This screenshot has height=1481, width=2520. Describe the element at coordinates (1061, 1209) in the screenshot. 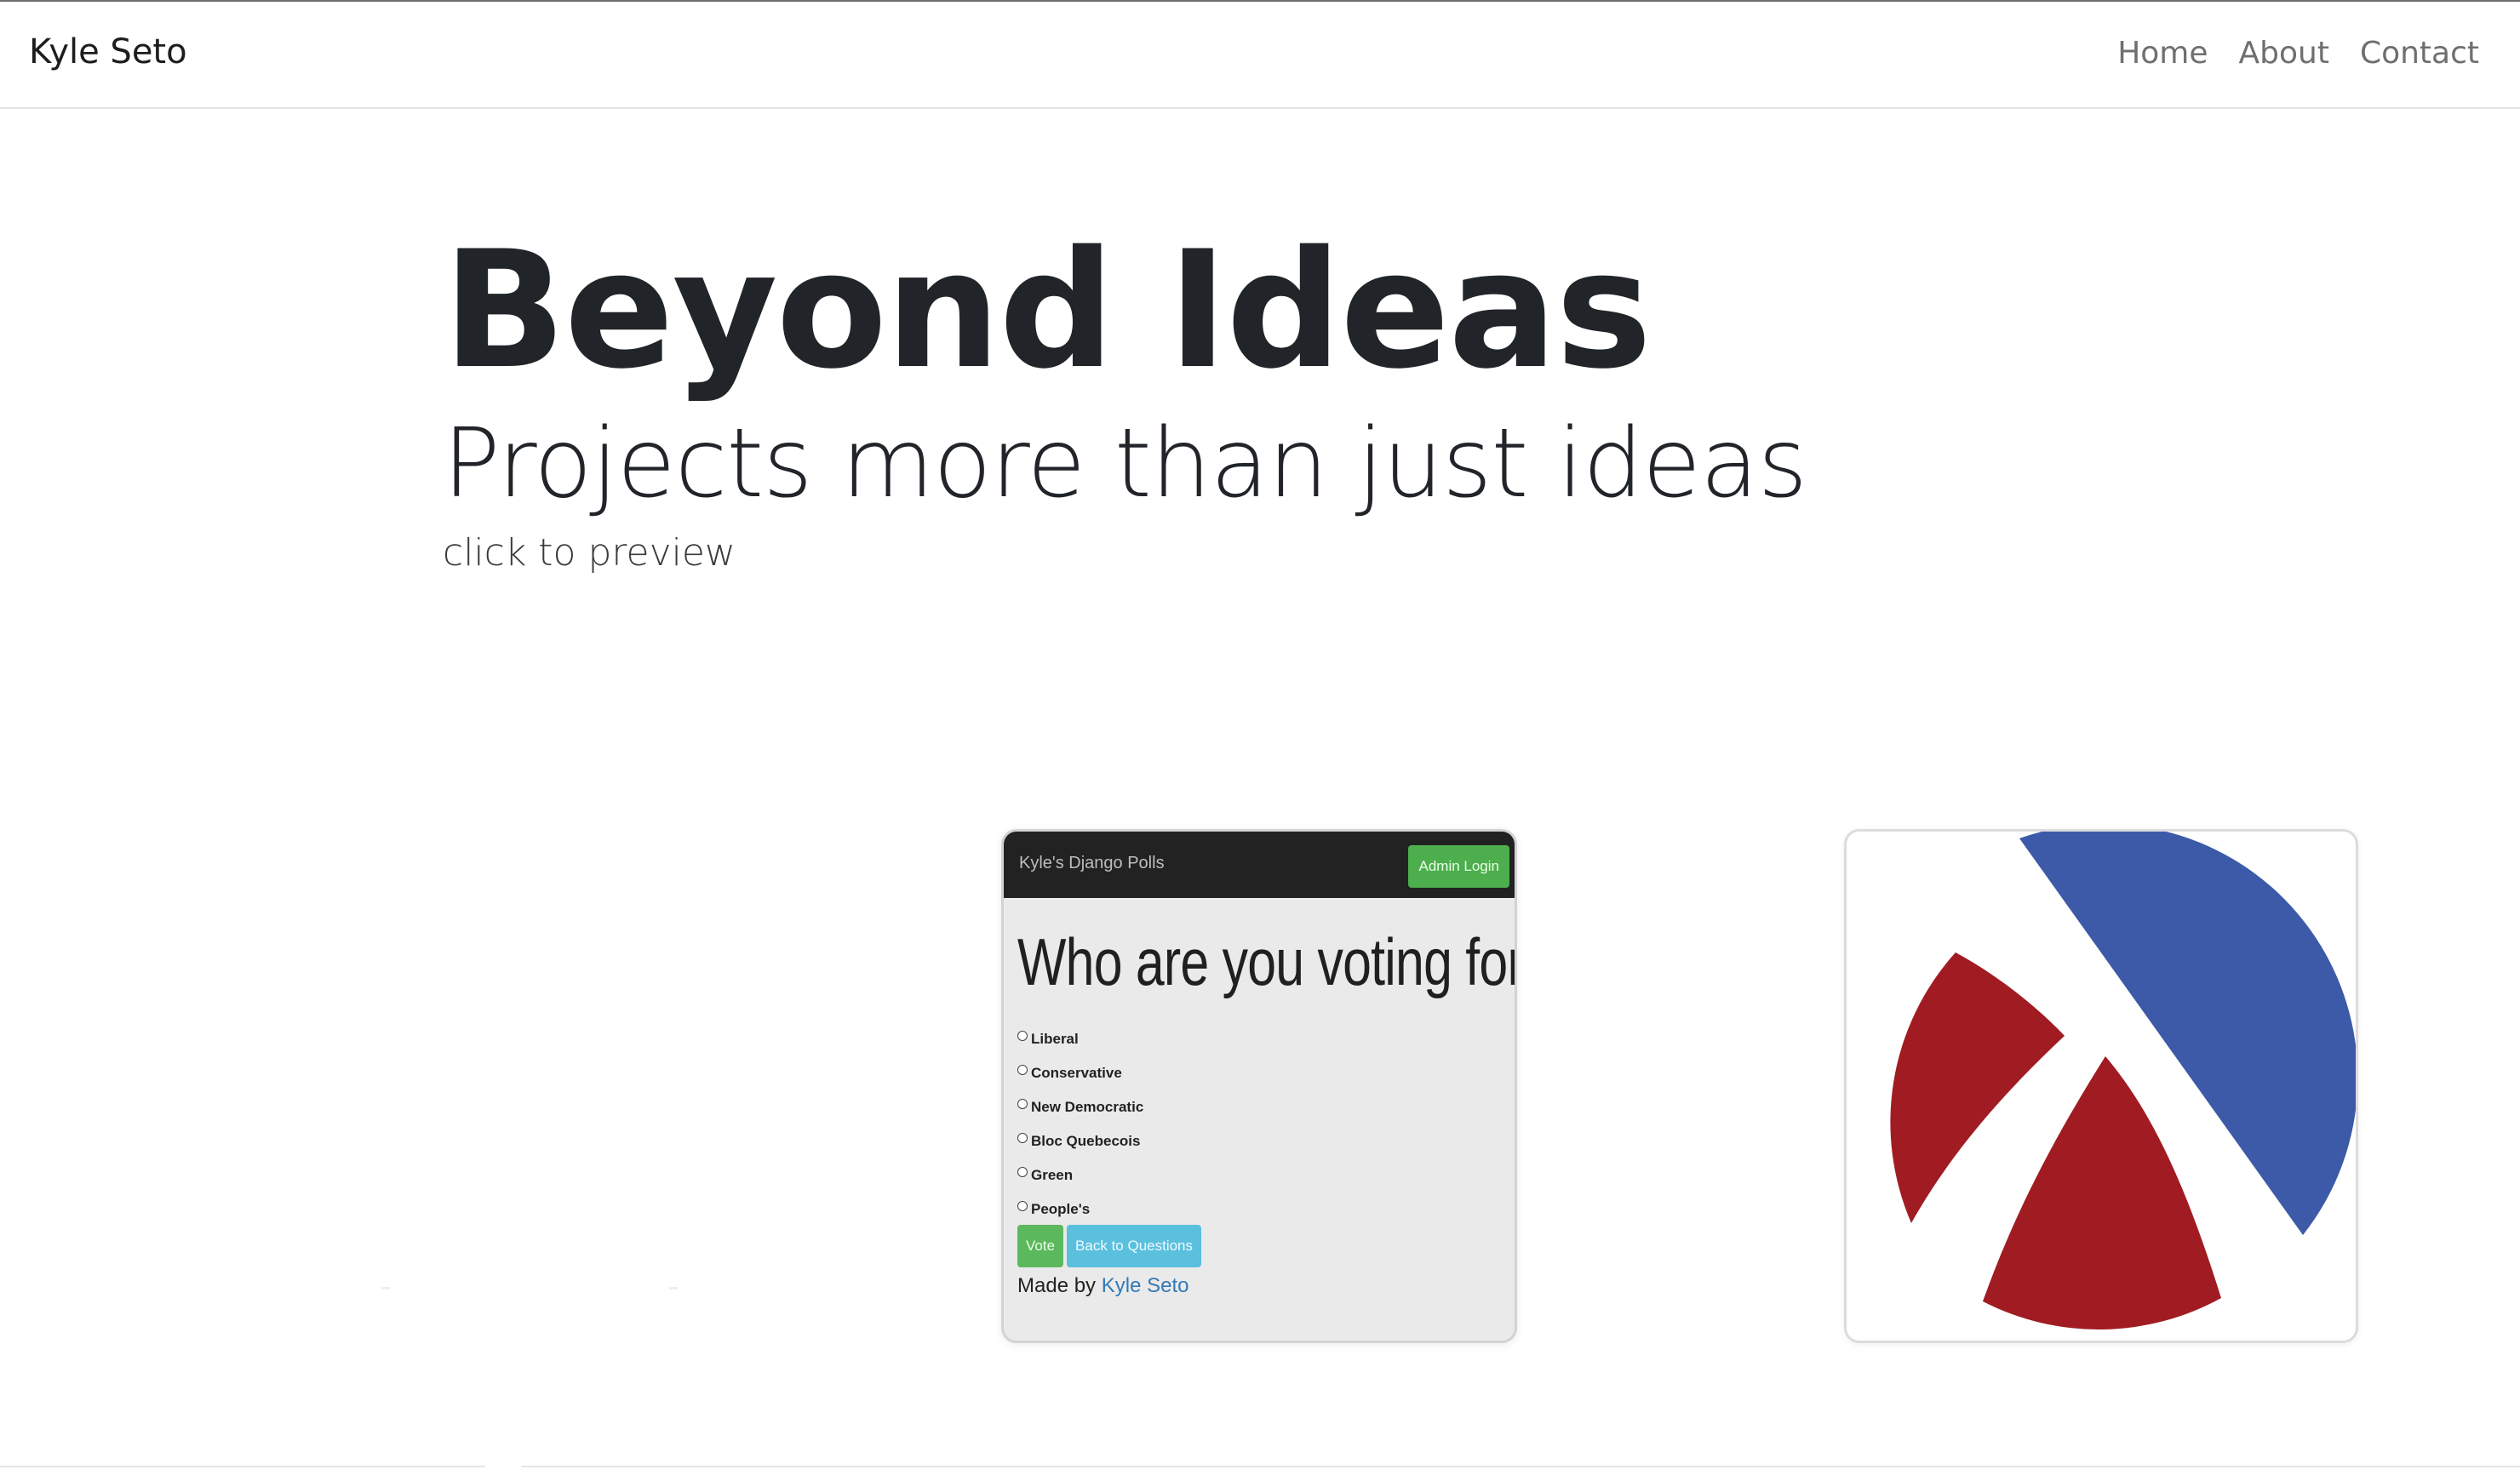

I see `polls-option-label: People's` at that location.